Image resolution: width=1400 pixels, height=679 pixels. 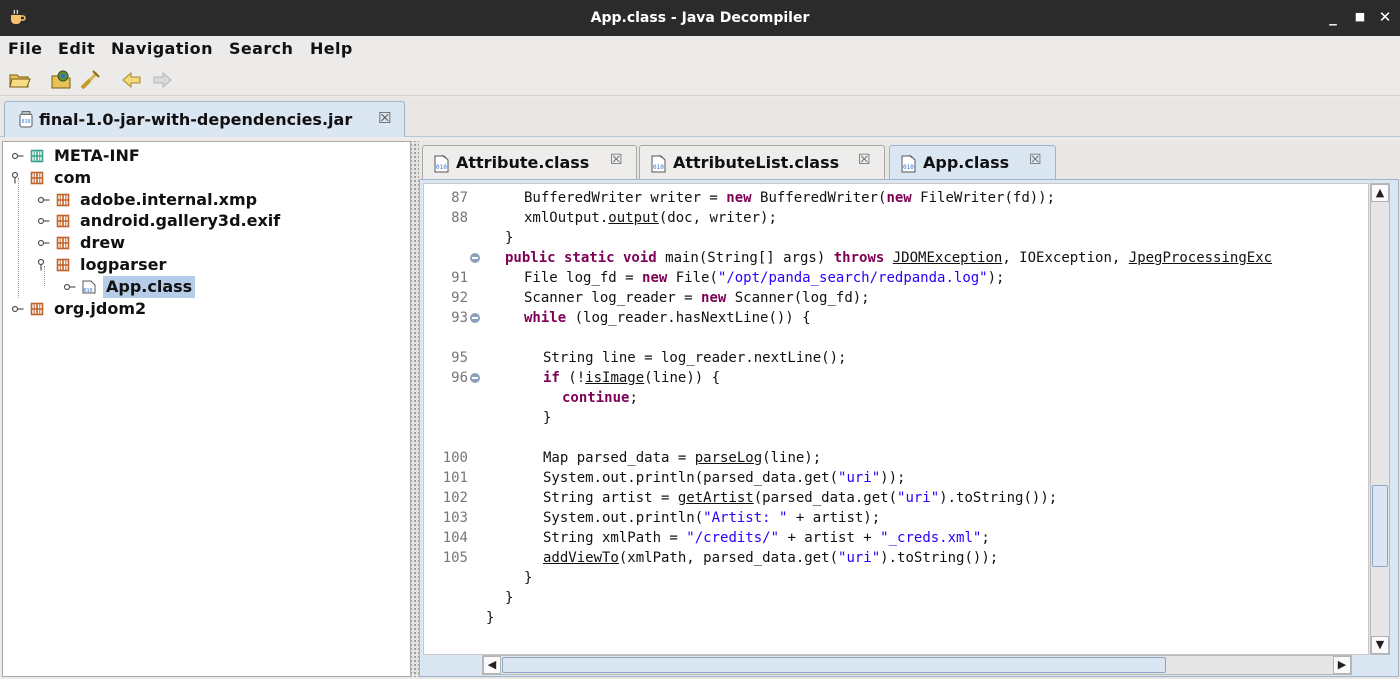 I want to click on tree-item: com, so click(x=191, y=178).